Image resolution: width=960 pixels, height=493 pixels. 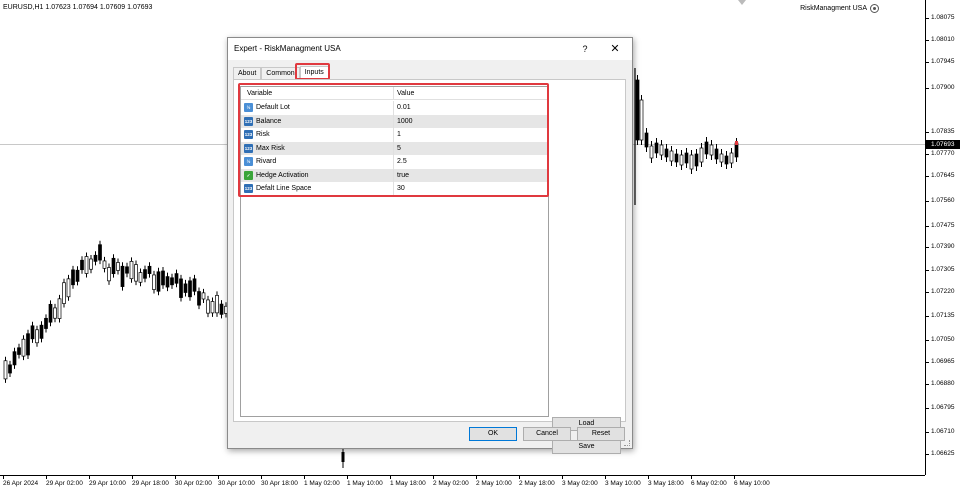 I want to click on time-tick-label: 30 Apr 18:00, so click(x=279, y=481).